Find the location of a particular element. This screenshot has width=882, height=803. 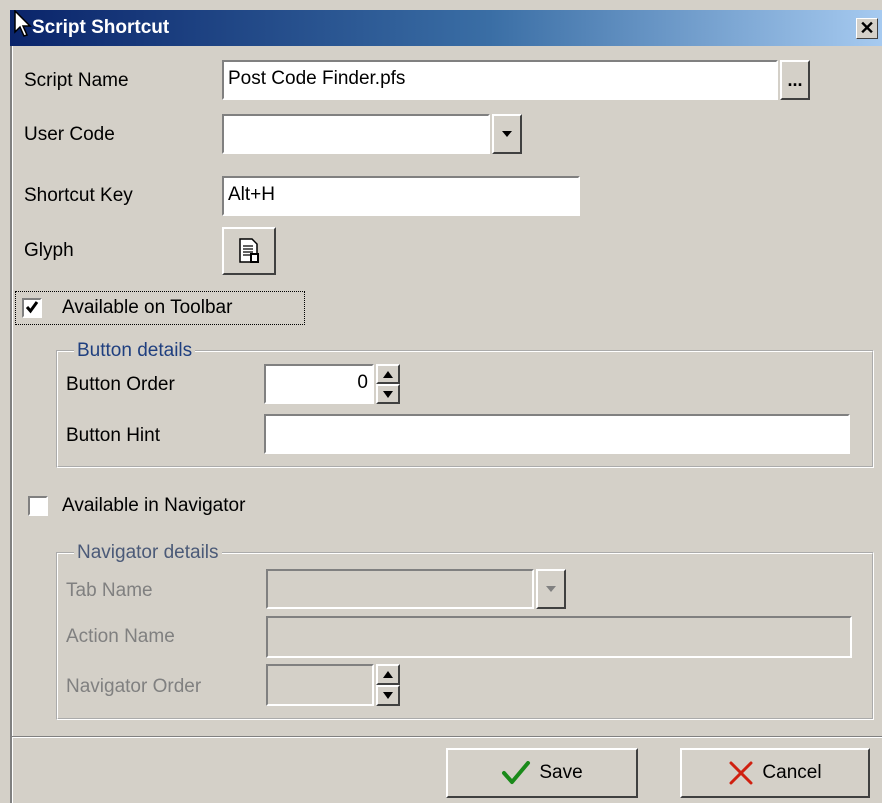

action-name-input is located at coordinates (559, 637).